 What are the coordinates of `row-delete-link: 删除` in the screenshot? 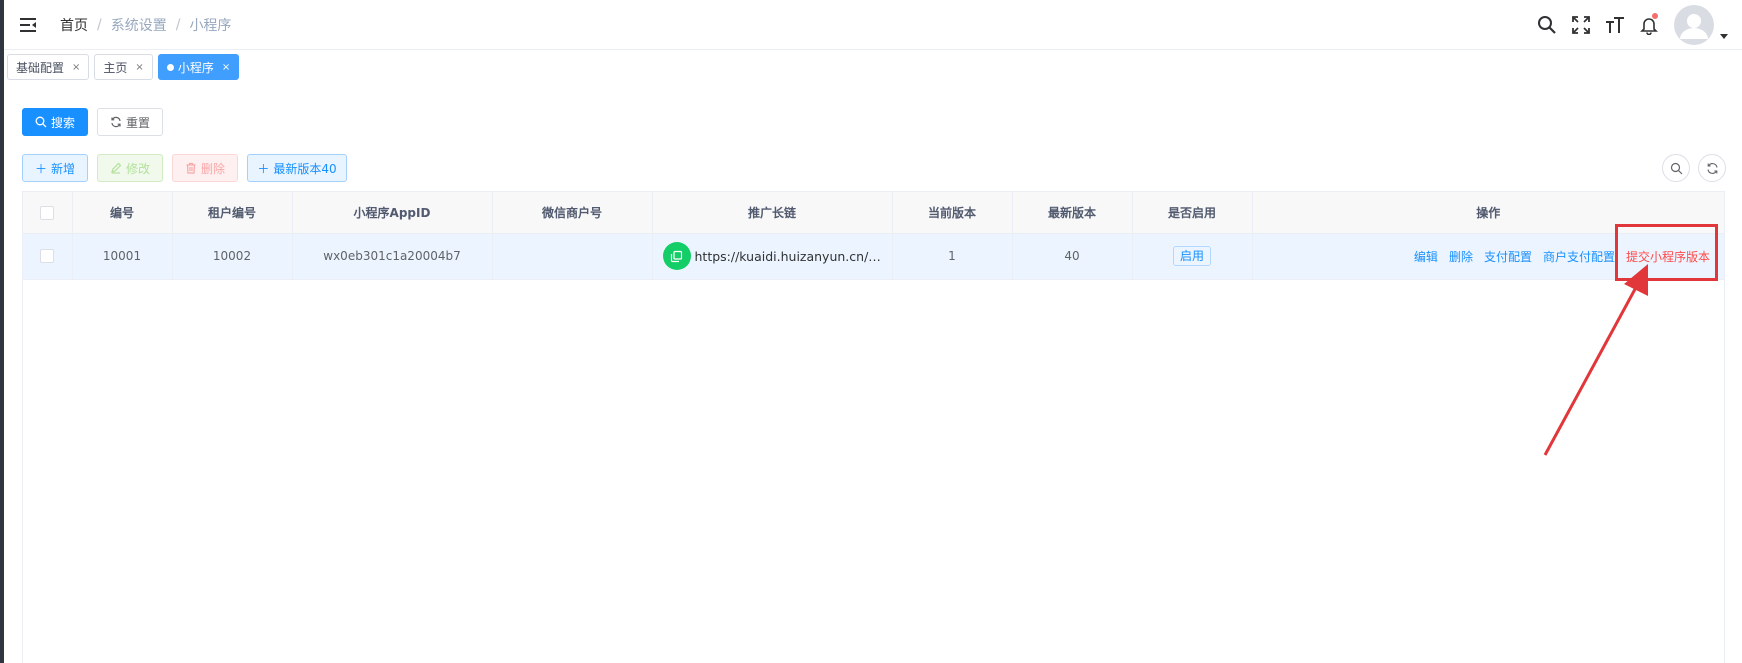 It's located at (1461, 256).